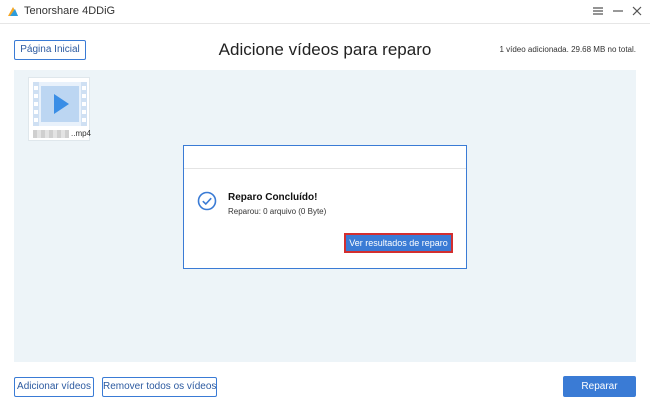  What do you see at coordinates (598, 11) in the screenshot?
I see `hamburger-icon` at bounding box center [598, 11].